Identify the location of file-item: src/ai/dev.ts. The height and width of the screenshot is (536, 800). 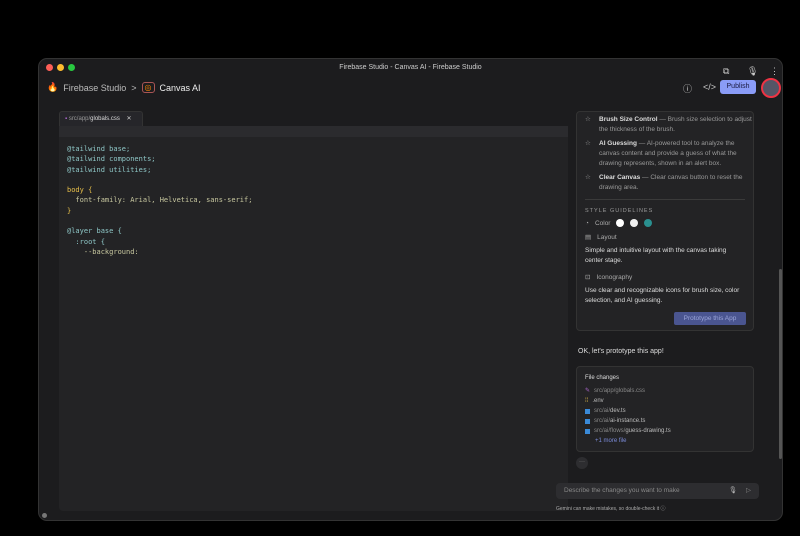
(669, 411).